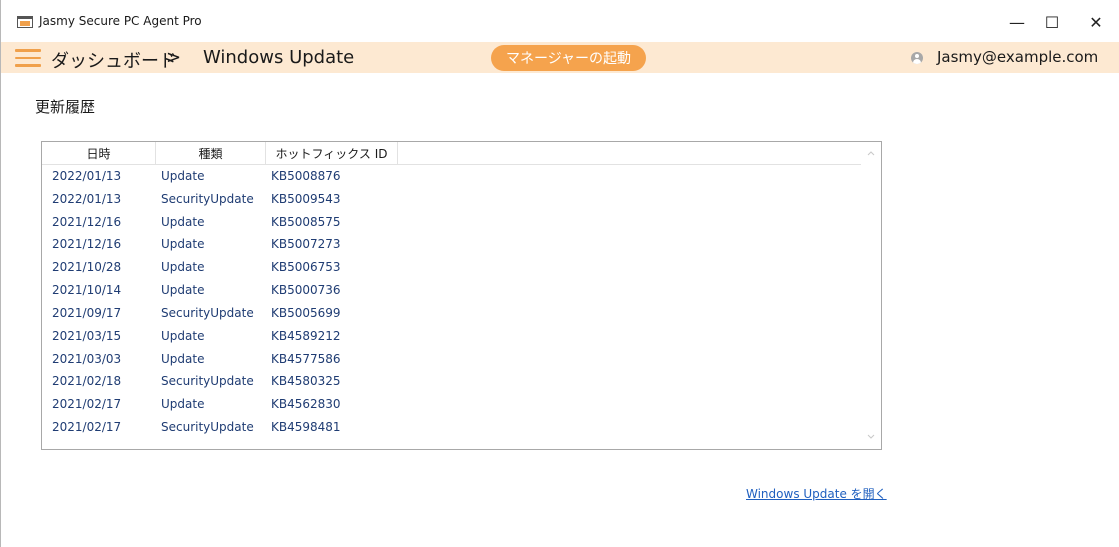 The image size is (1119, 547). I want to click on cell-hotfix: KB5009543, so click(306, 198).